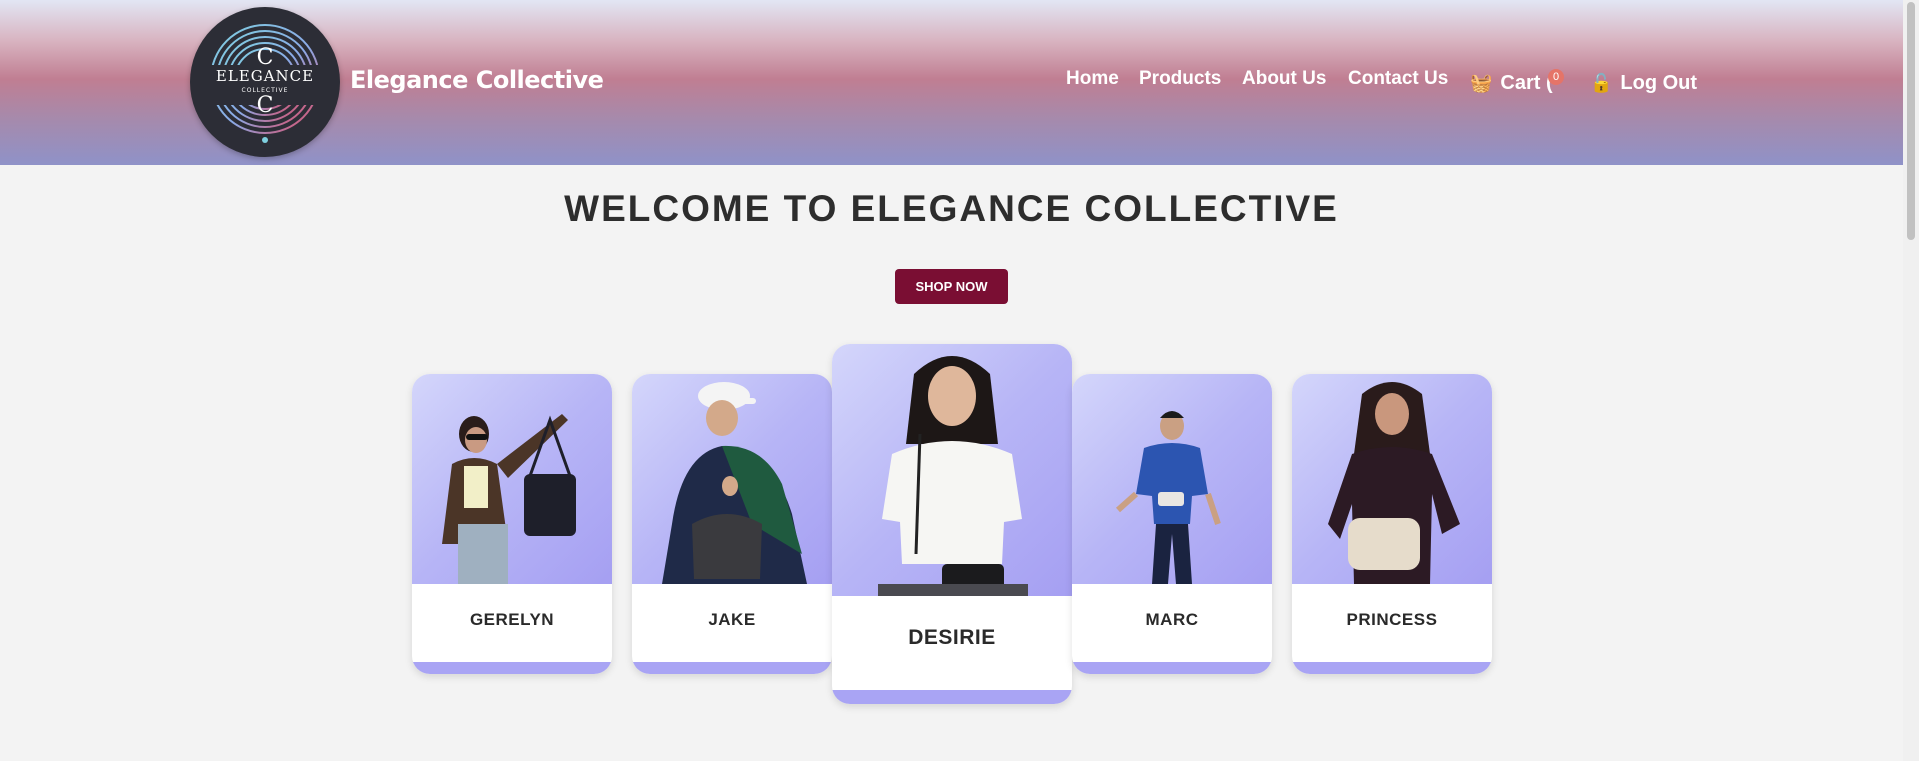 The width and height of the screenshot is (1919, 761). I want to click on nav-about-link: About Us, so click(1284, 79).